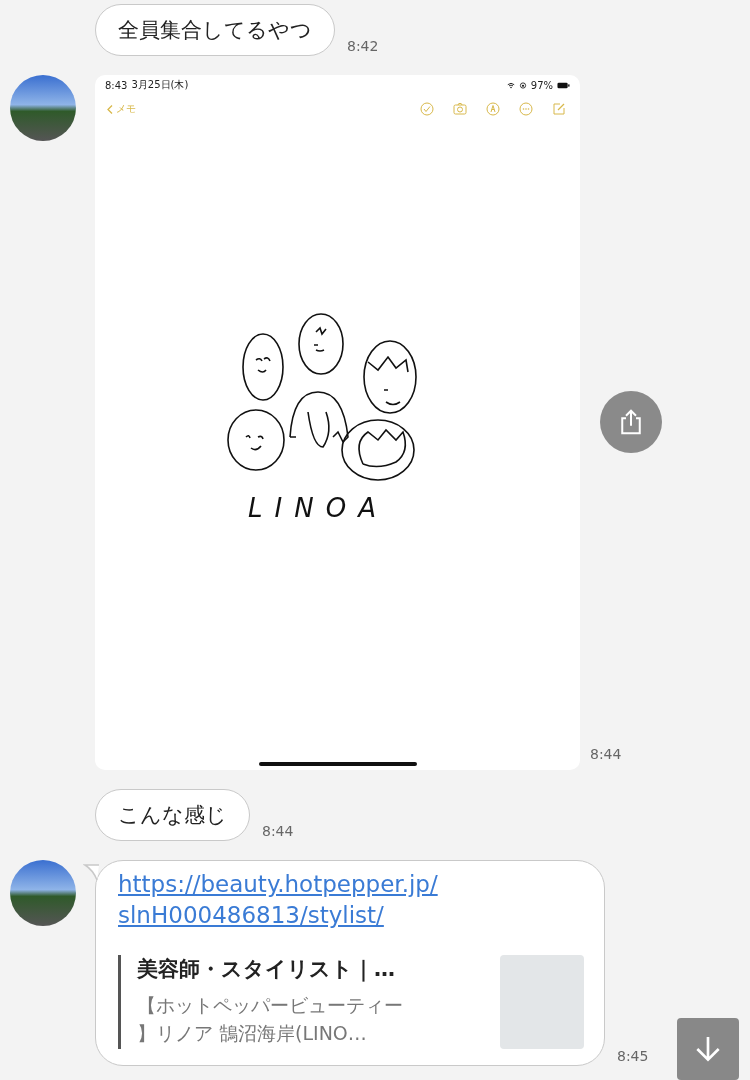  Describe the element at coordinates (526, 109) in the screenshot. I see `more-icon` at that location.